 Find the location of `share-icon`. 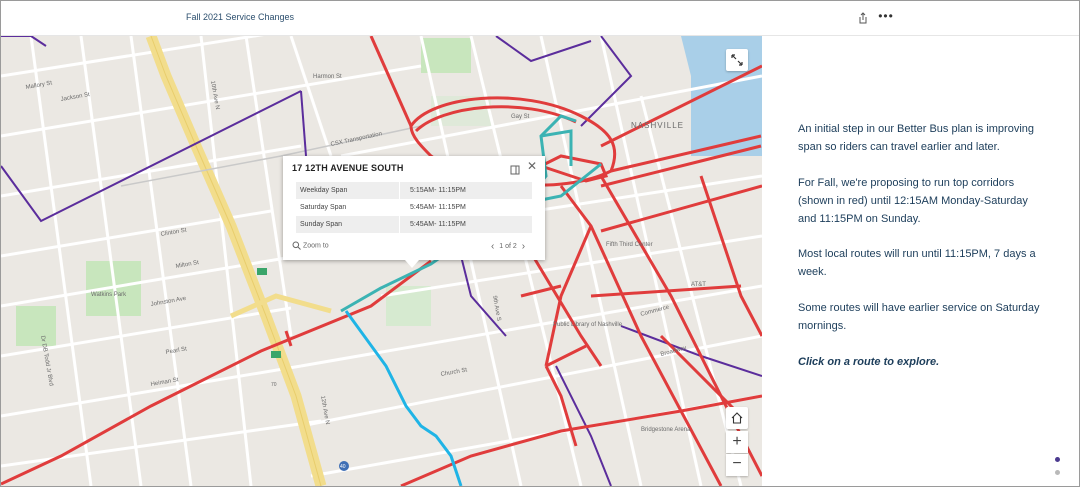

share-icon is located at coordinates (863, 18).